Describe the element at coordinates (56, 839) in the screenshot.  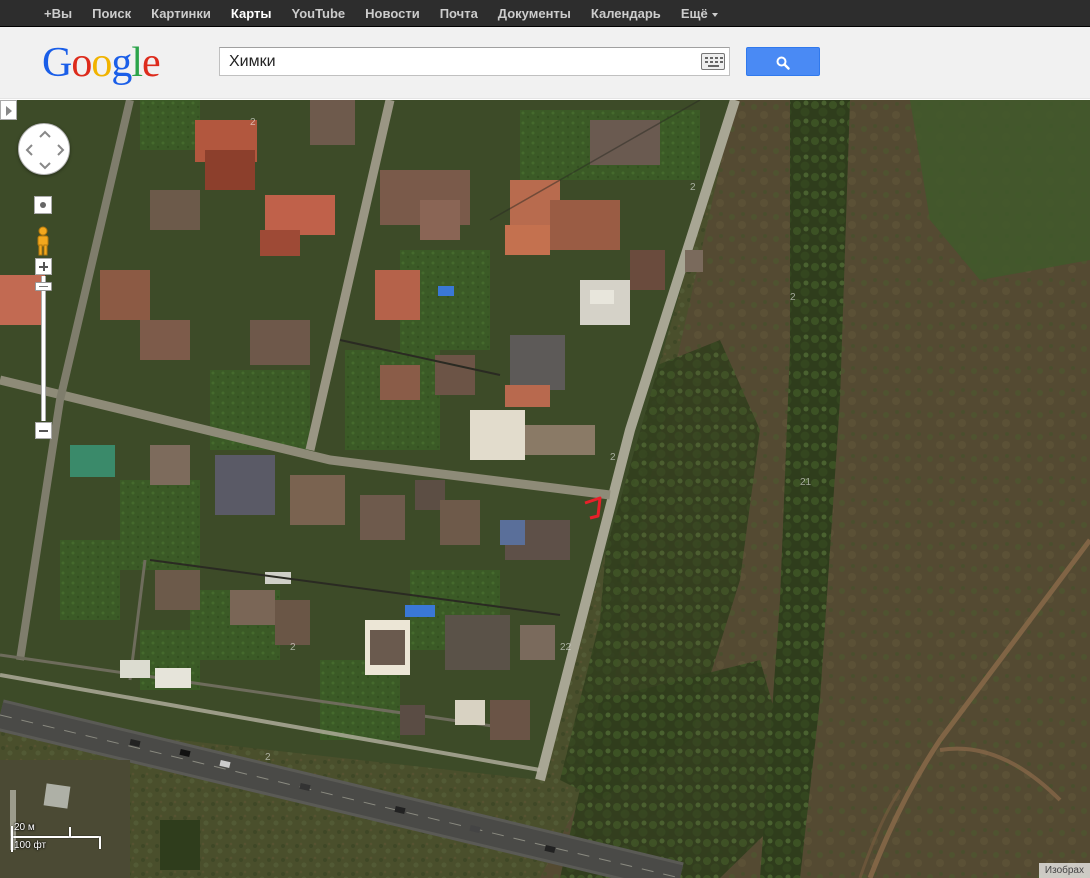
I see `map-scale: 20 м 100 фт` at that location.